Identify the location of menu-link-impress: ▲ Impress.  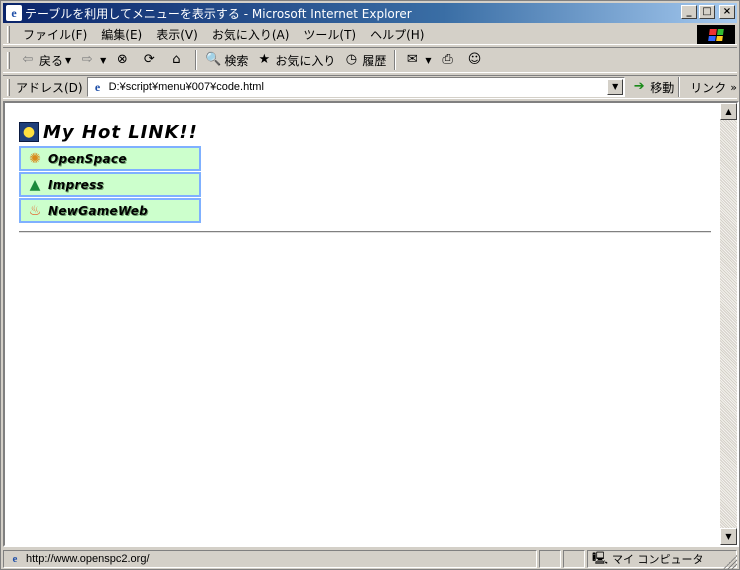
(110, 184).